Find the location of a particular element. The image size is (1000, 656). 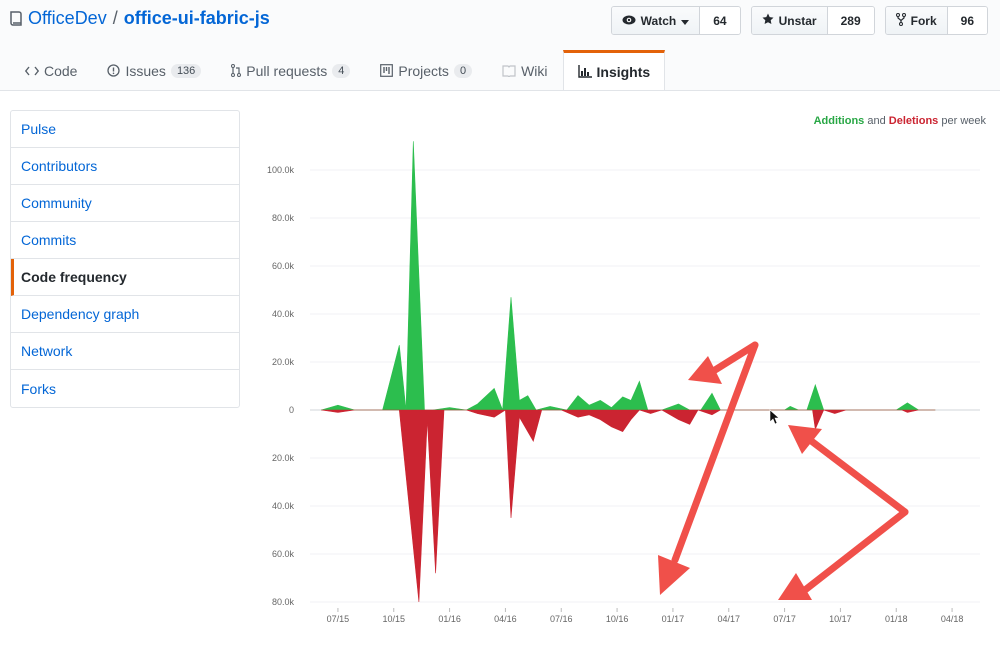

annotation-arrow-blip is located at coordinates (857, 476).